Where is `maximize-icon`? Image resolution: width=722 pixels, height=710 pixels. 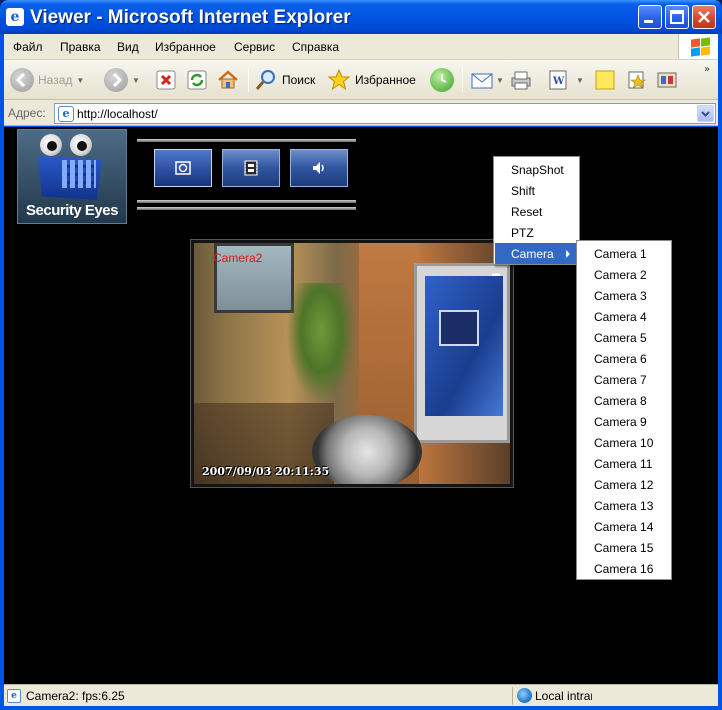 maximize-icon is located at coordinates (677, 17).